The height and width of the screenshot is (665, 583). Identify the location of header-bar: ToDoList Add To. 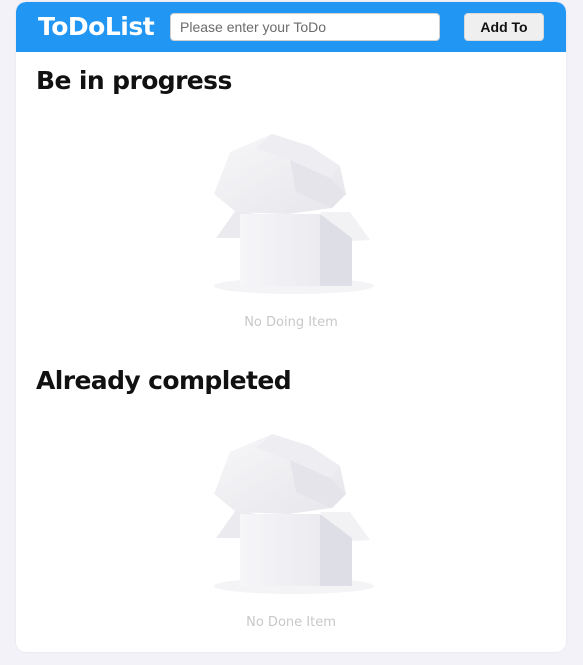
(291, 27).